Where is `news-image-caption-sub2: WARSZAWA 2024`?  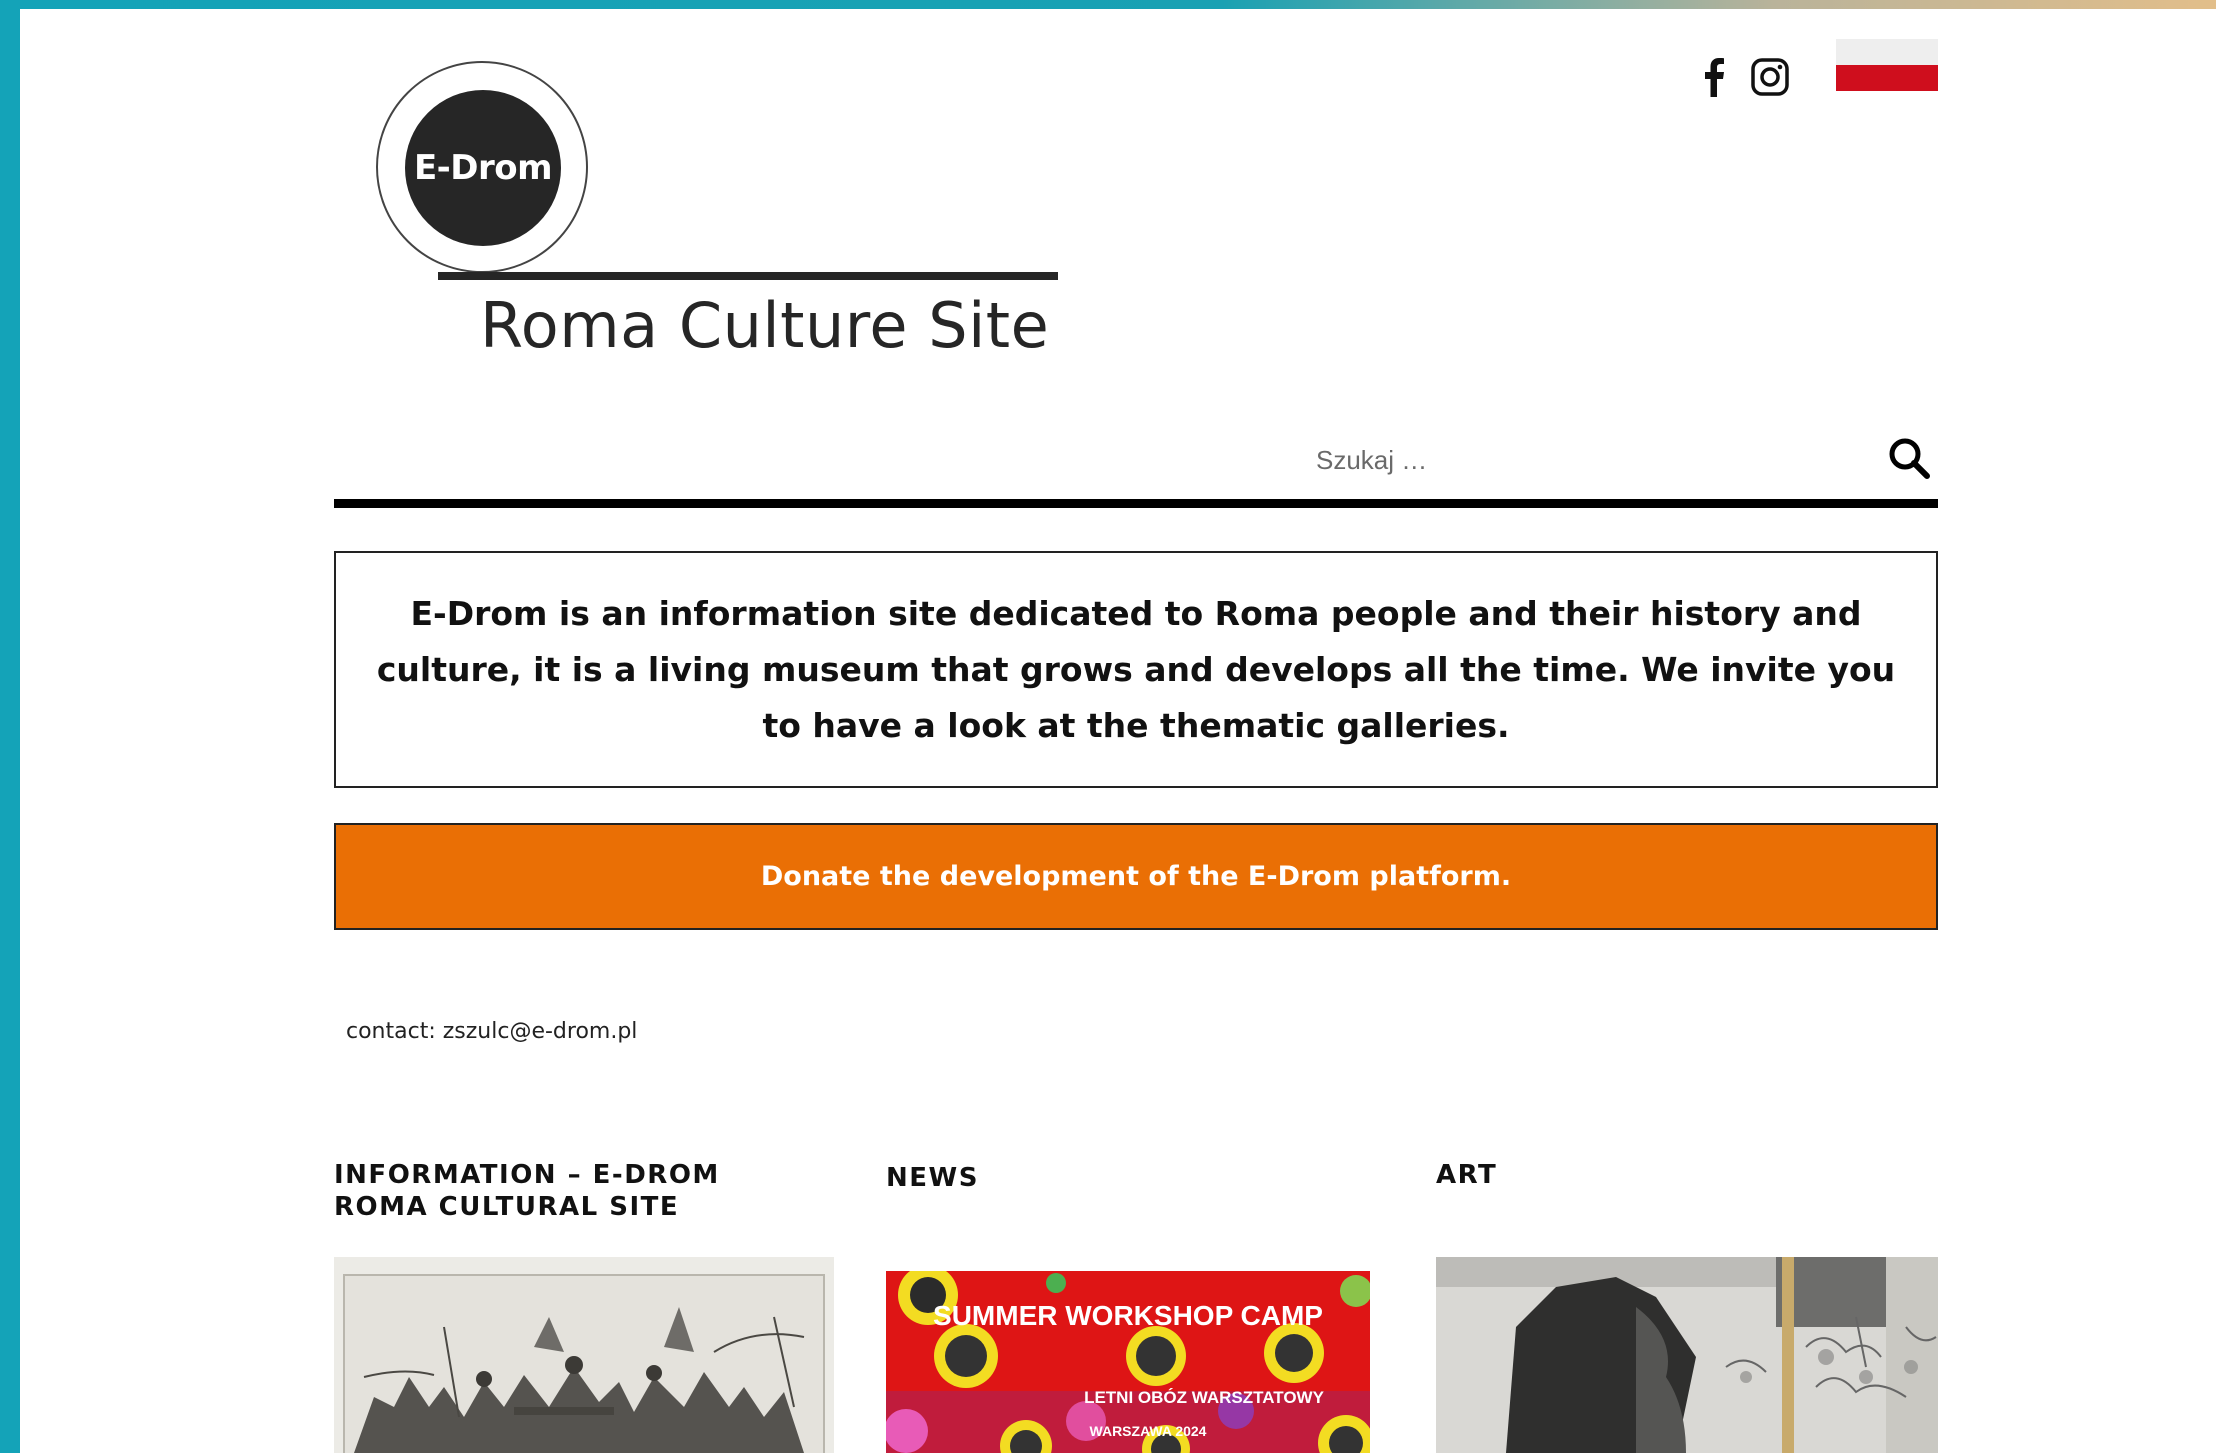 news-image-caption-sub2: WARSZAWA 2024 is located at coordinates (1148, 1431).